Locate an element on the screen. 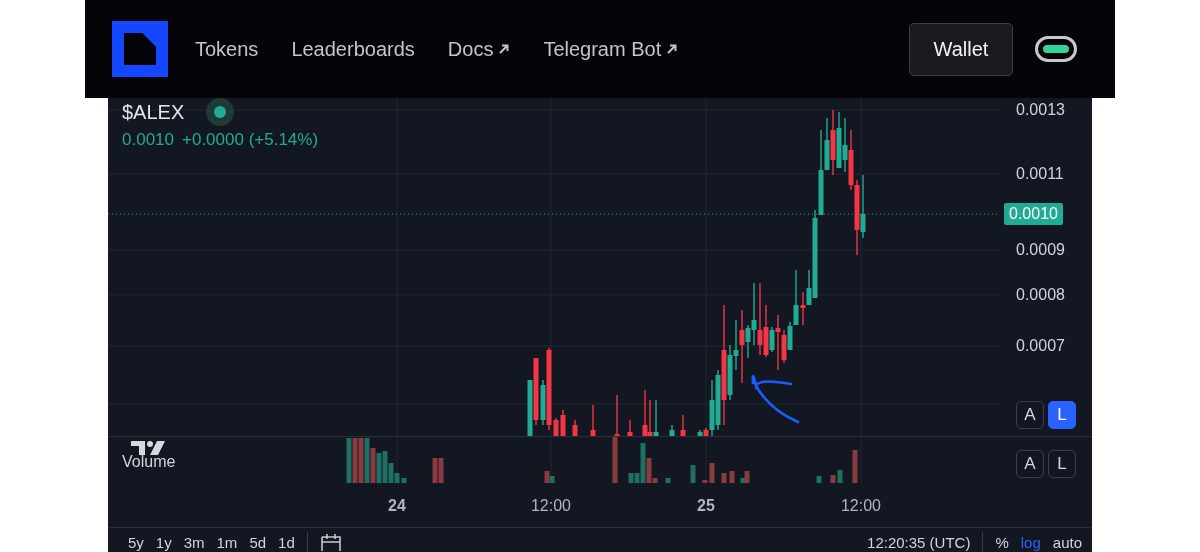 The width and height of the screenshot is (1200, 552). axis-label: 0.0007 is located at coordinates (1040, 346).